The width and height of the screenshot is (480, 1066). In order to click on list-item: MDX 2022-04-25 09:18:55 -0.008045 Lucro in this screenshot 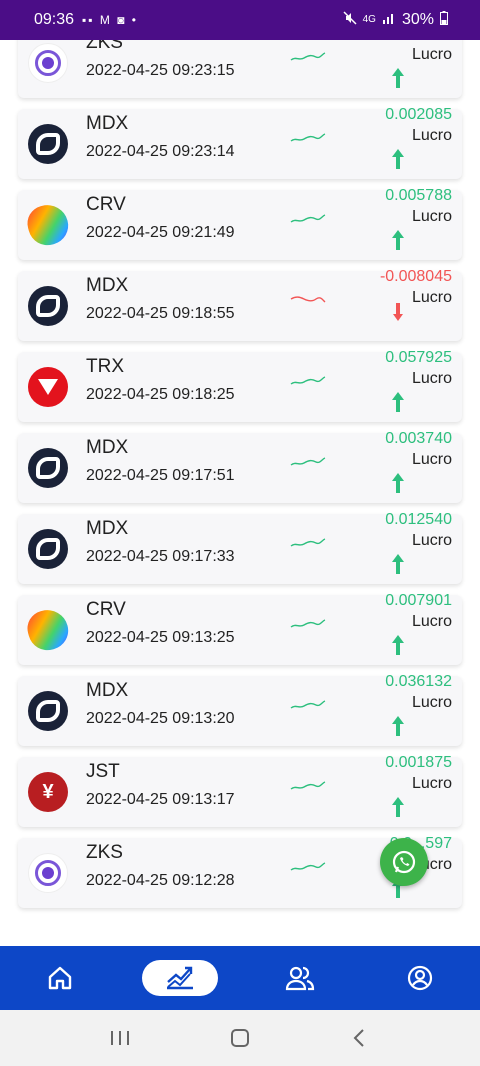, I will do `click(240, 304)`.